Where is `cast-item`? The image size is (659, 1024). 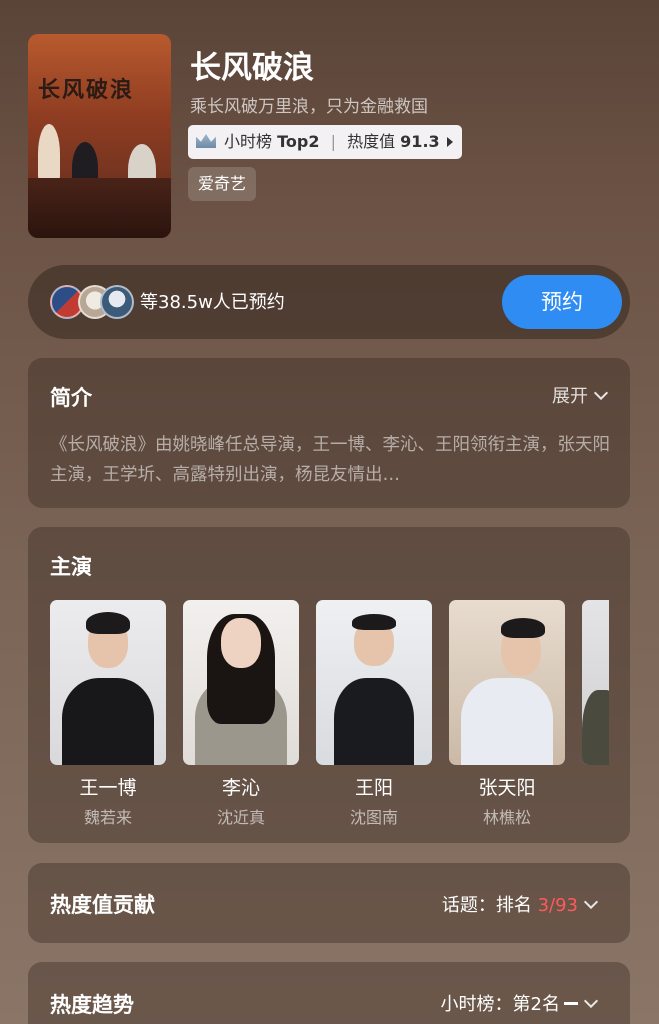
cast-item is located at coordinates (595, 682).